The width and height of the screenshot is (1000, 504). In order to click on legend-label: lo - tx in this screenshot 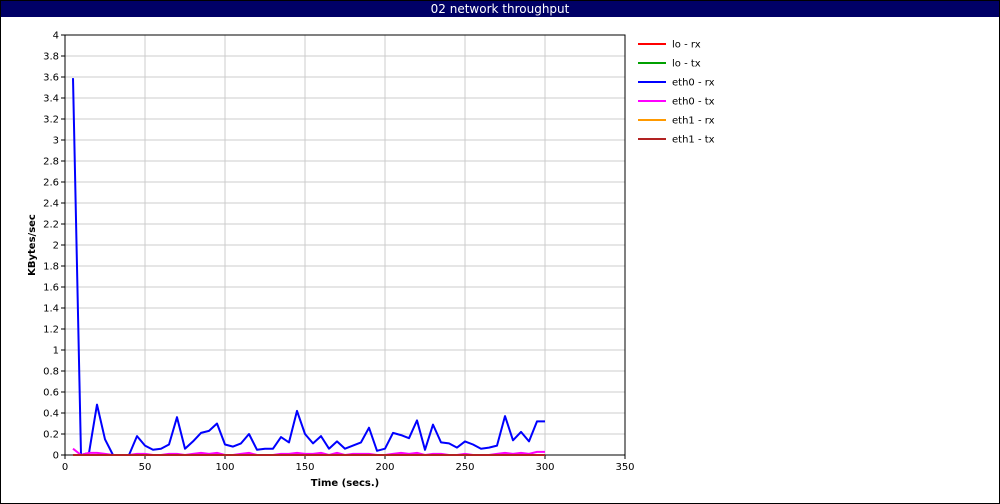, I will do `click(686, 64)`.